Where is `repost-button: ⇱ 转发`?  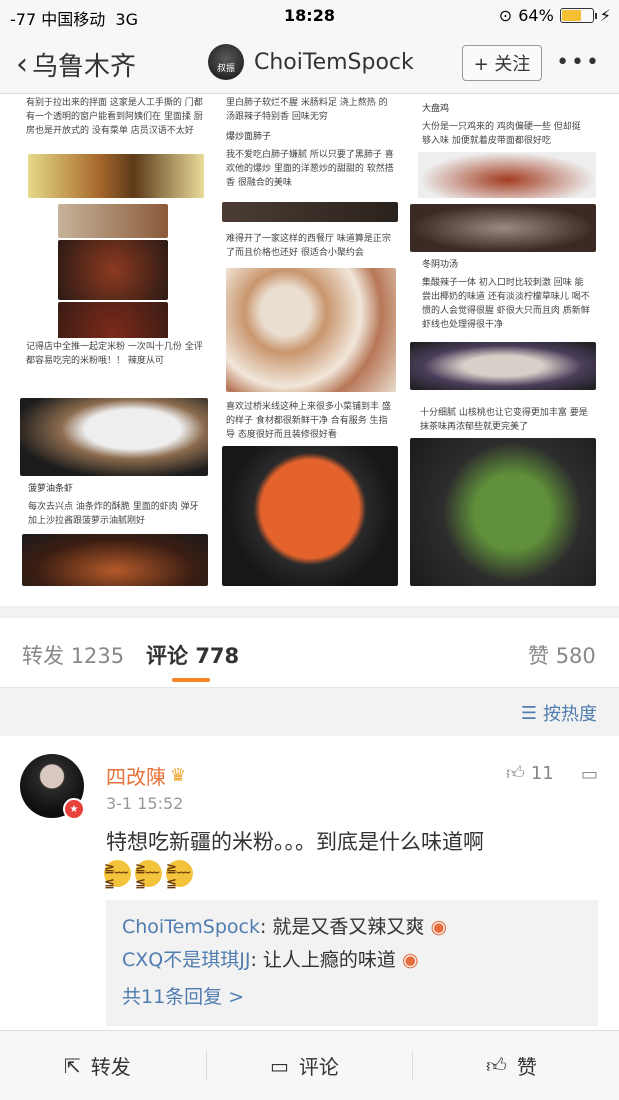 repost-button: ⇱ 转发 is located at coordinates (97, 1065).